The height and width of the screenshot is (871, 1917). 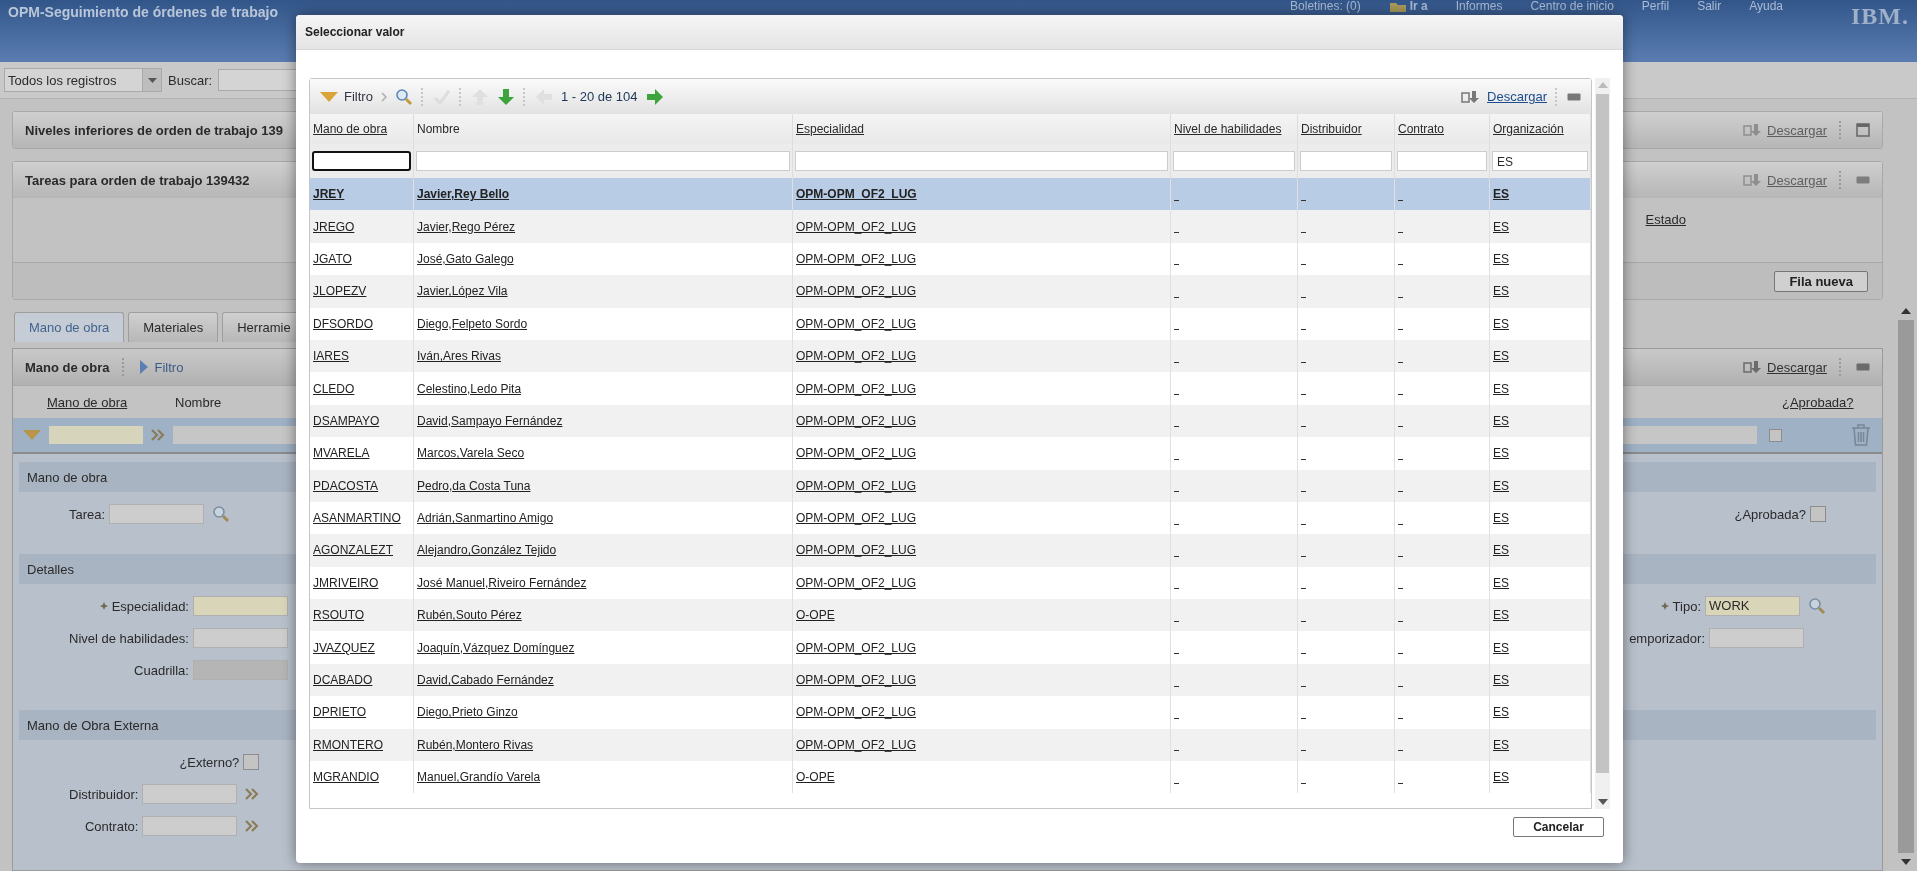 What do you see at coordinates (469, 388) in the screenshot?
I see `name-link: Celestino,Ledo Pita` at bounding box center [469, 388].